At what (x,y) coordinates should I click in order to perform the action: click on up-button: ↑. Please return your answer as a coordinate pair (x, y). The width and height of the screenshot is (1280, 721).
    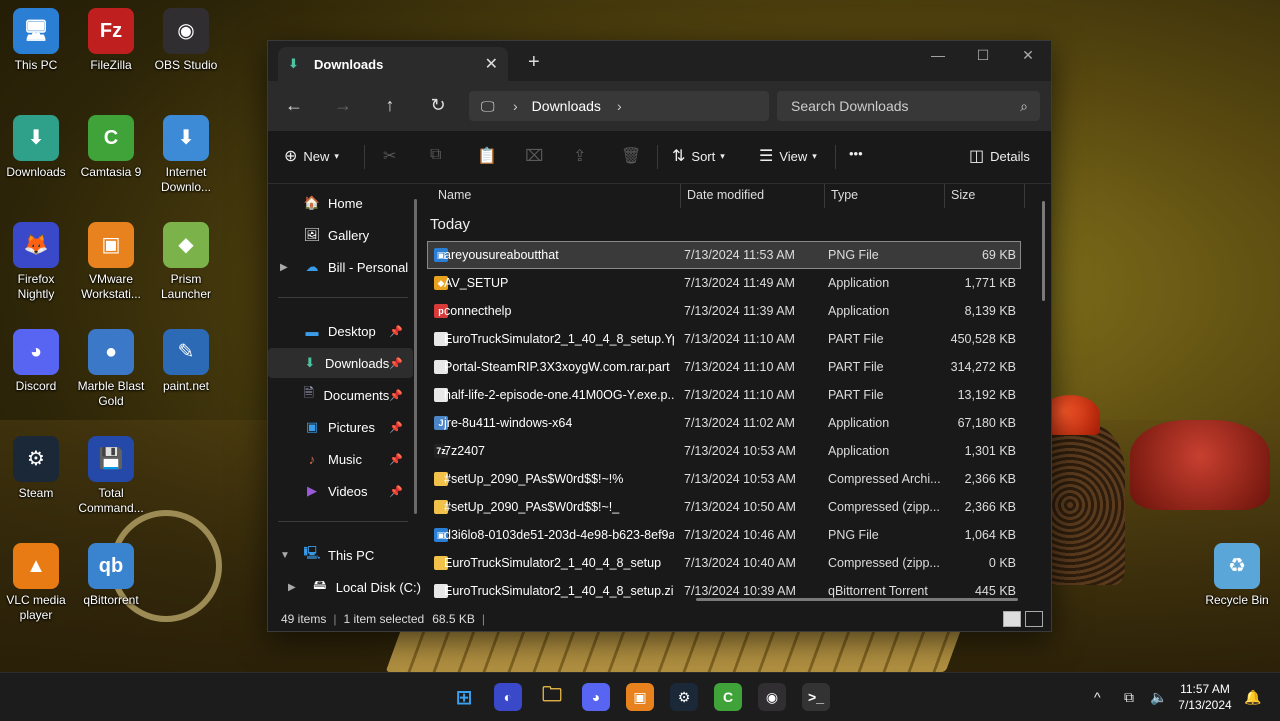
    Looking at the image, I should click on (390, 105).